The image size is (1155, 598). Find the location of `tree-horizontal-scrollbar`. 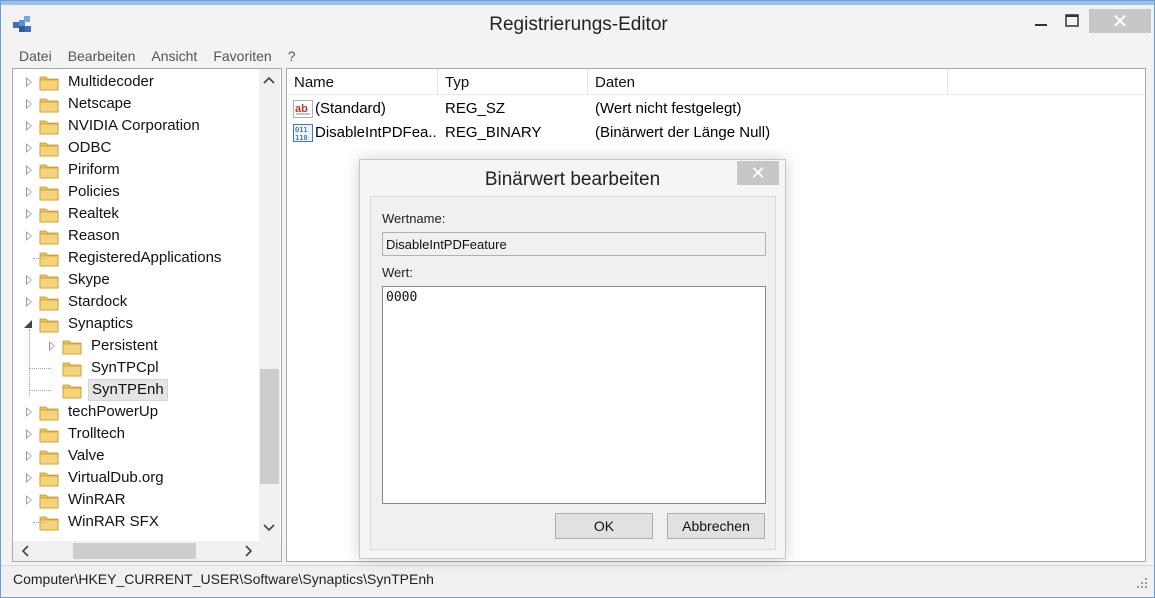

tree-horizontal-scrollbar is located at coordinates (147, 551).